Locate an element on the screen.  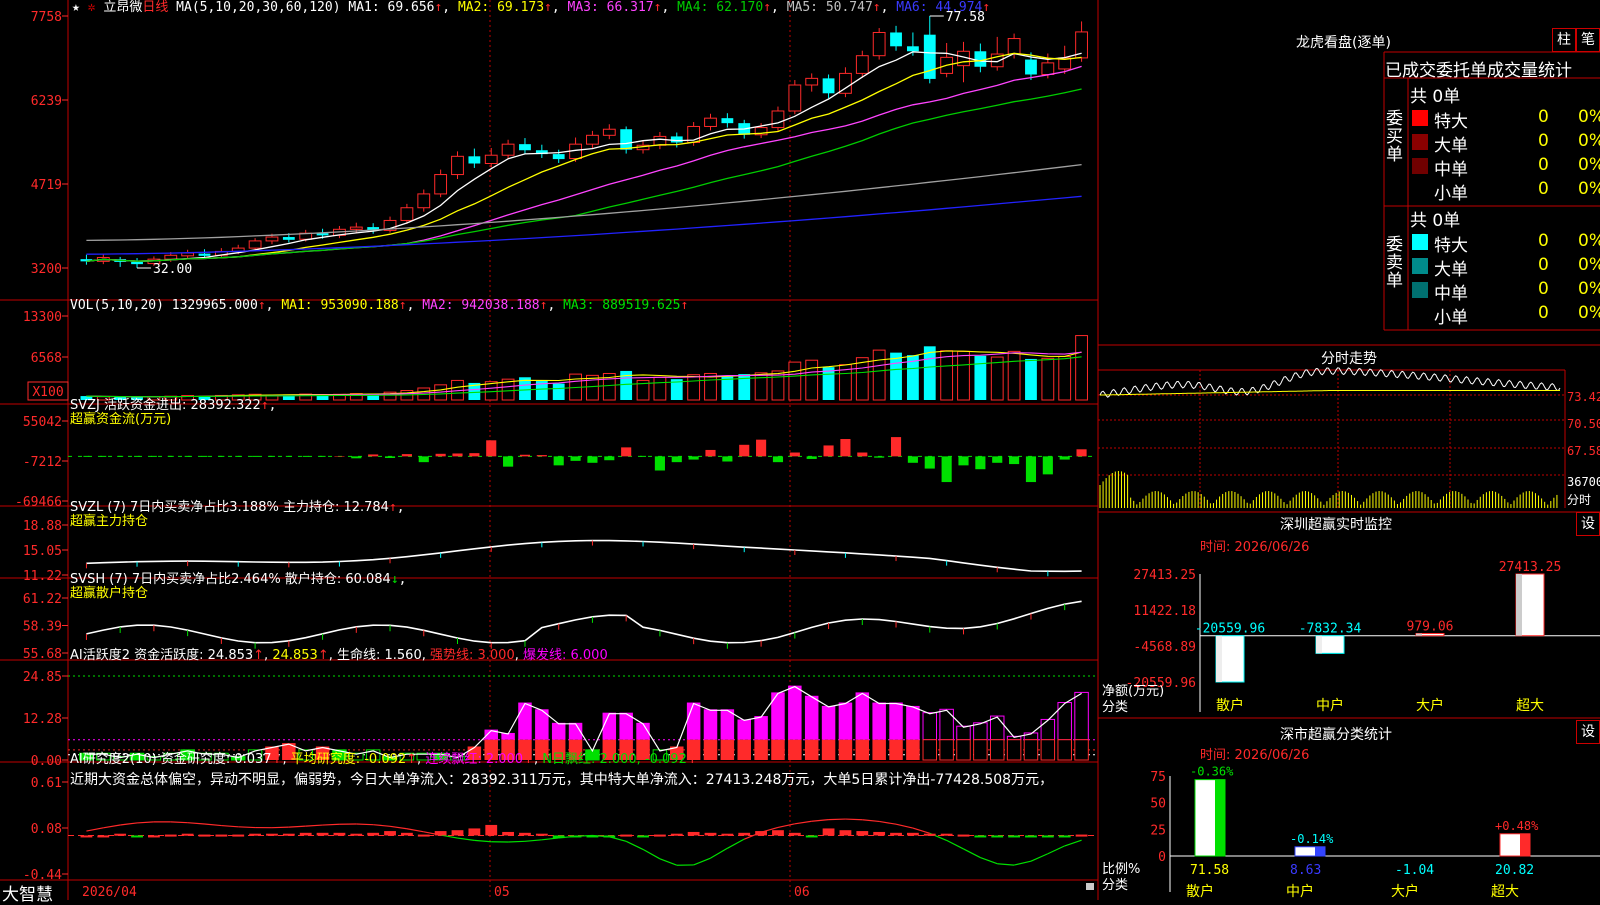
minute-avg-line is located at coordinates (1330, 393).